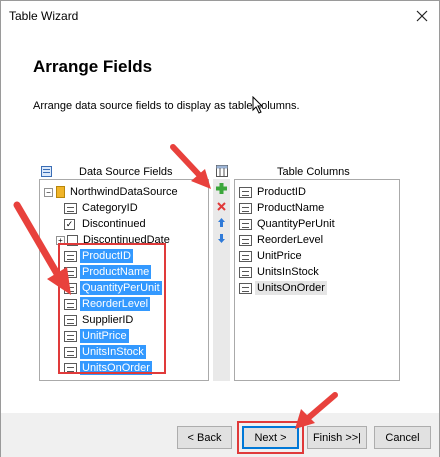 This screenshot has height=457, width=440. I want to click on mouse-cursor-icon, so click(258, 105).